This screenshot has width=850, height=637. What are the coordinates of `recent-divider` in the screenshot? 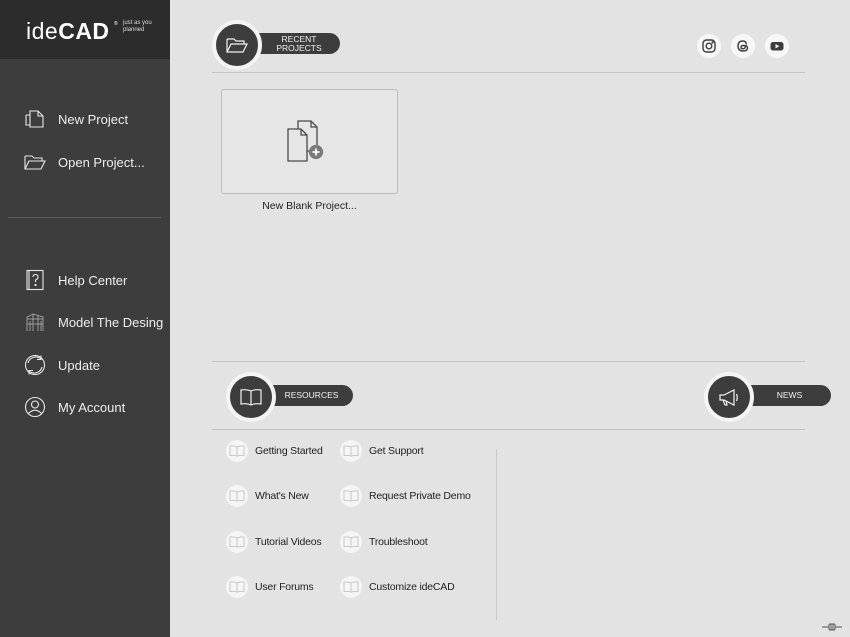 It's located at (508, 72).